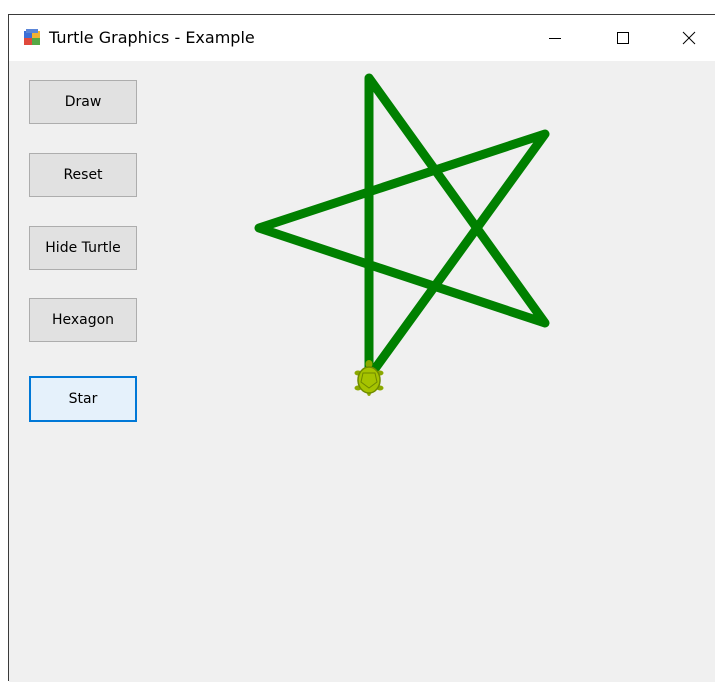 The width and height of the screenshot is (715, 682). I want to click on close-button, so click(689, 38).